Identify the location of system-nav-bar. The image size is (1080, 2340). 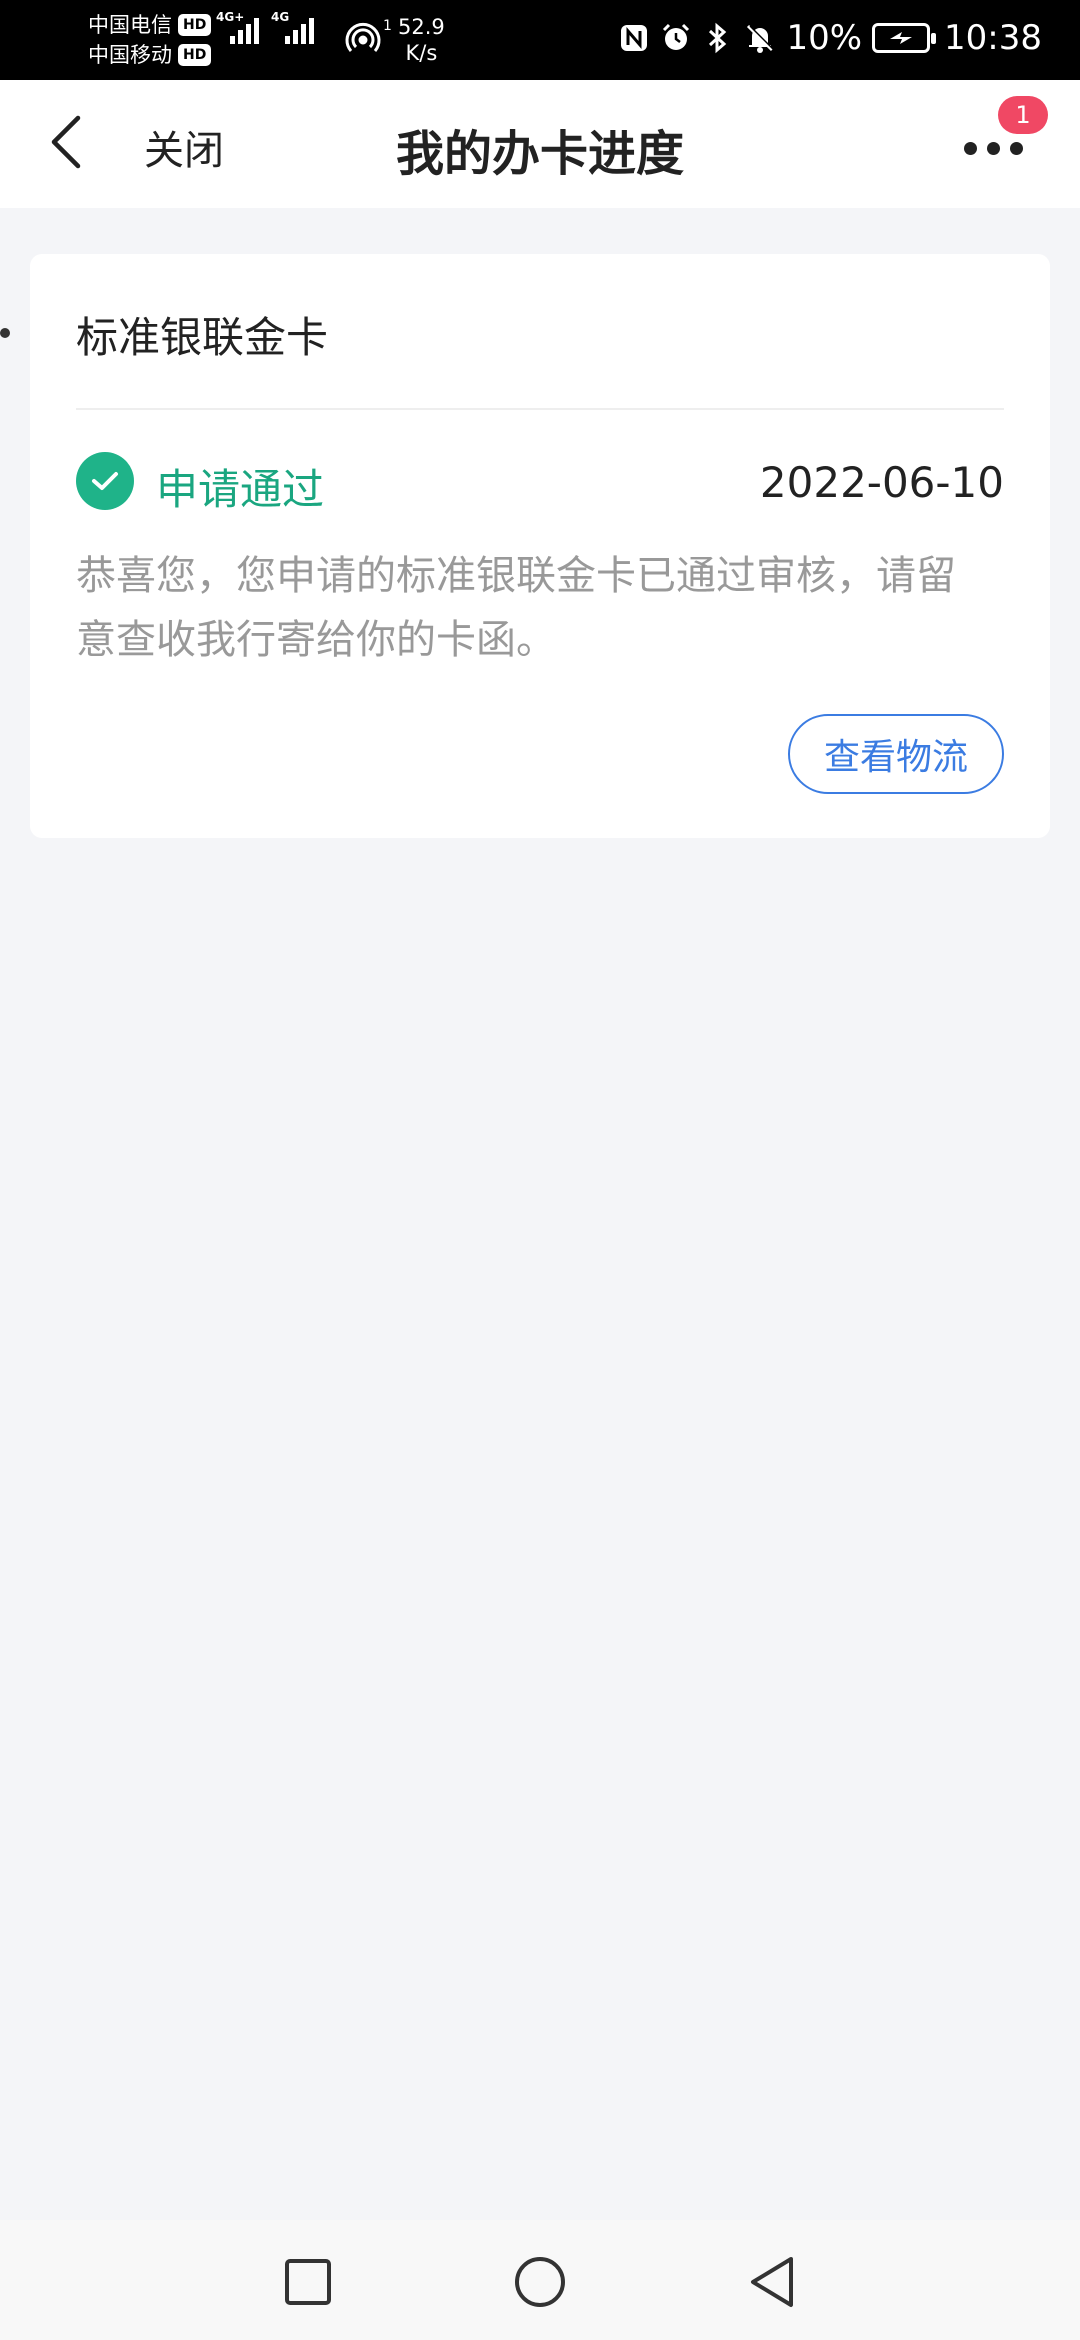
(540, 2280).